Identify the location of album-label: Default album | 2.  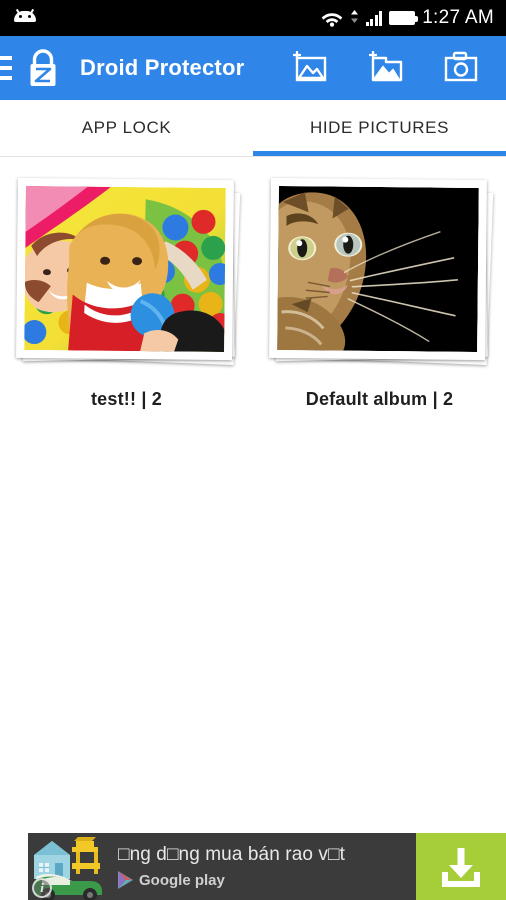
(379, 399).